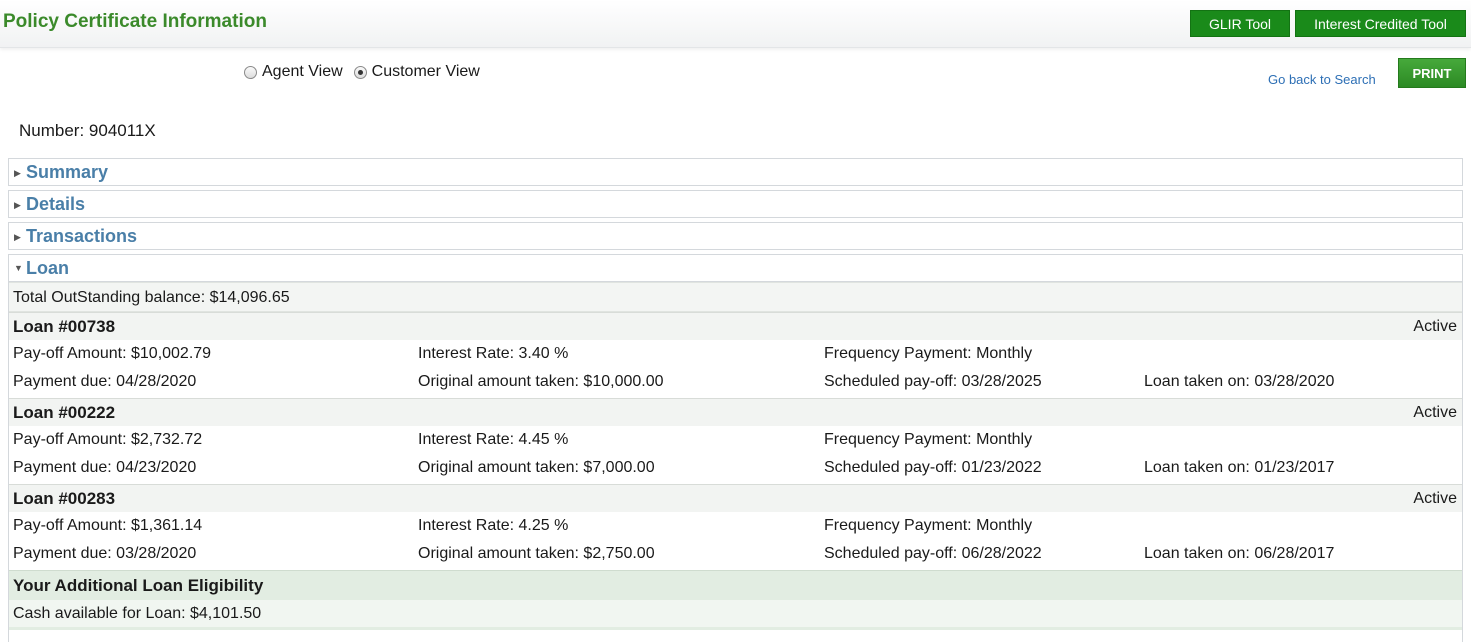 This screenshot has width=1471, height=642. I want to click on interest-credited-tool-button: Interest Credited Tool, so click(1380, 23).